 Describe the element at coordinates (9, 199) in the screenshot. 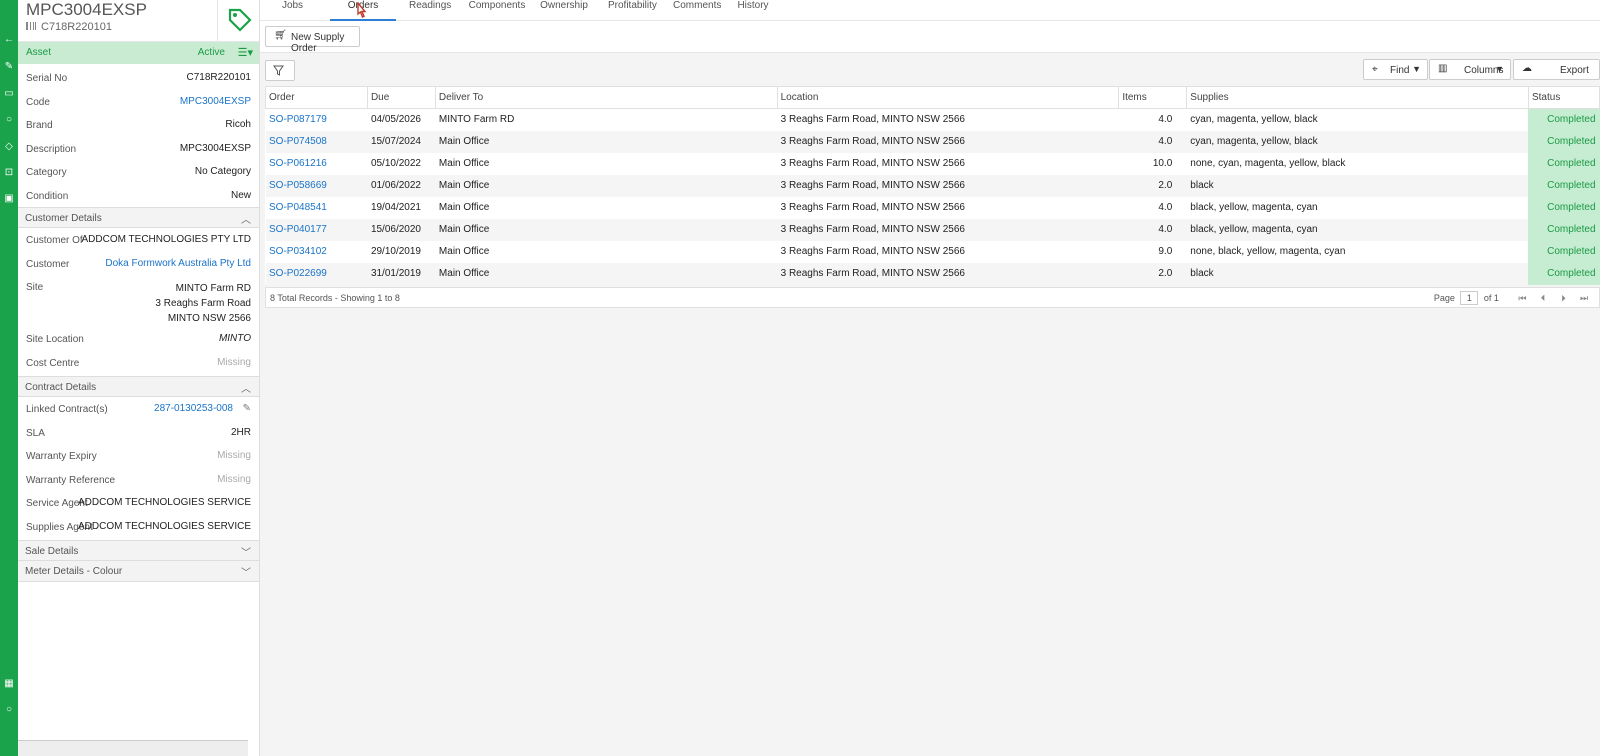

I see `device-icon: ▣` at that location.